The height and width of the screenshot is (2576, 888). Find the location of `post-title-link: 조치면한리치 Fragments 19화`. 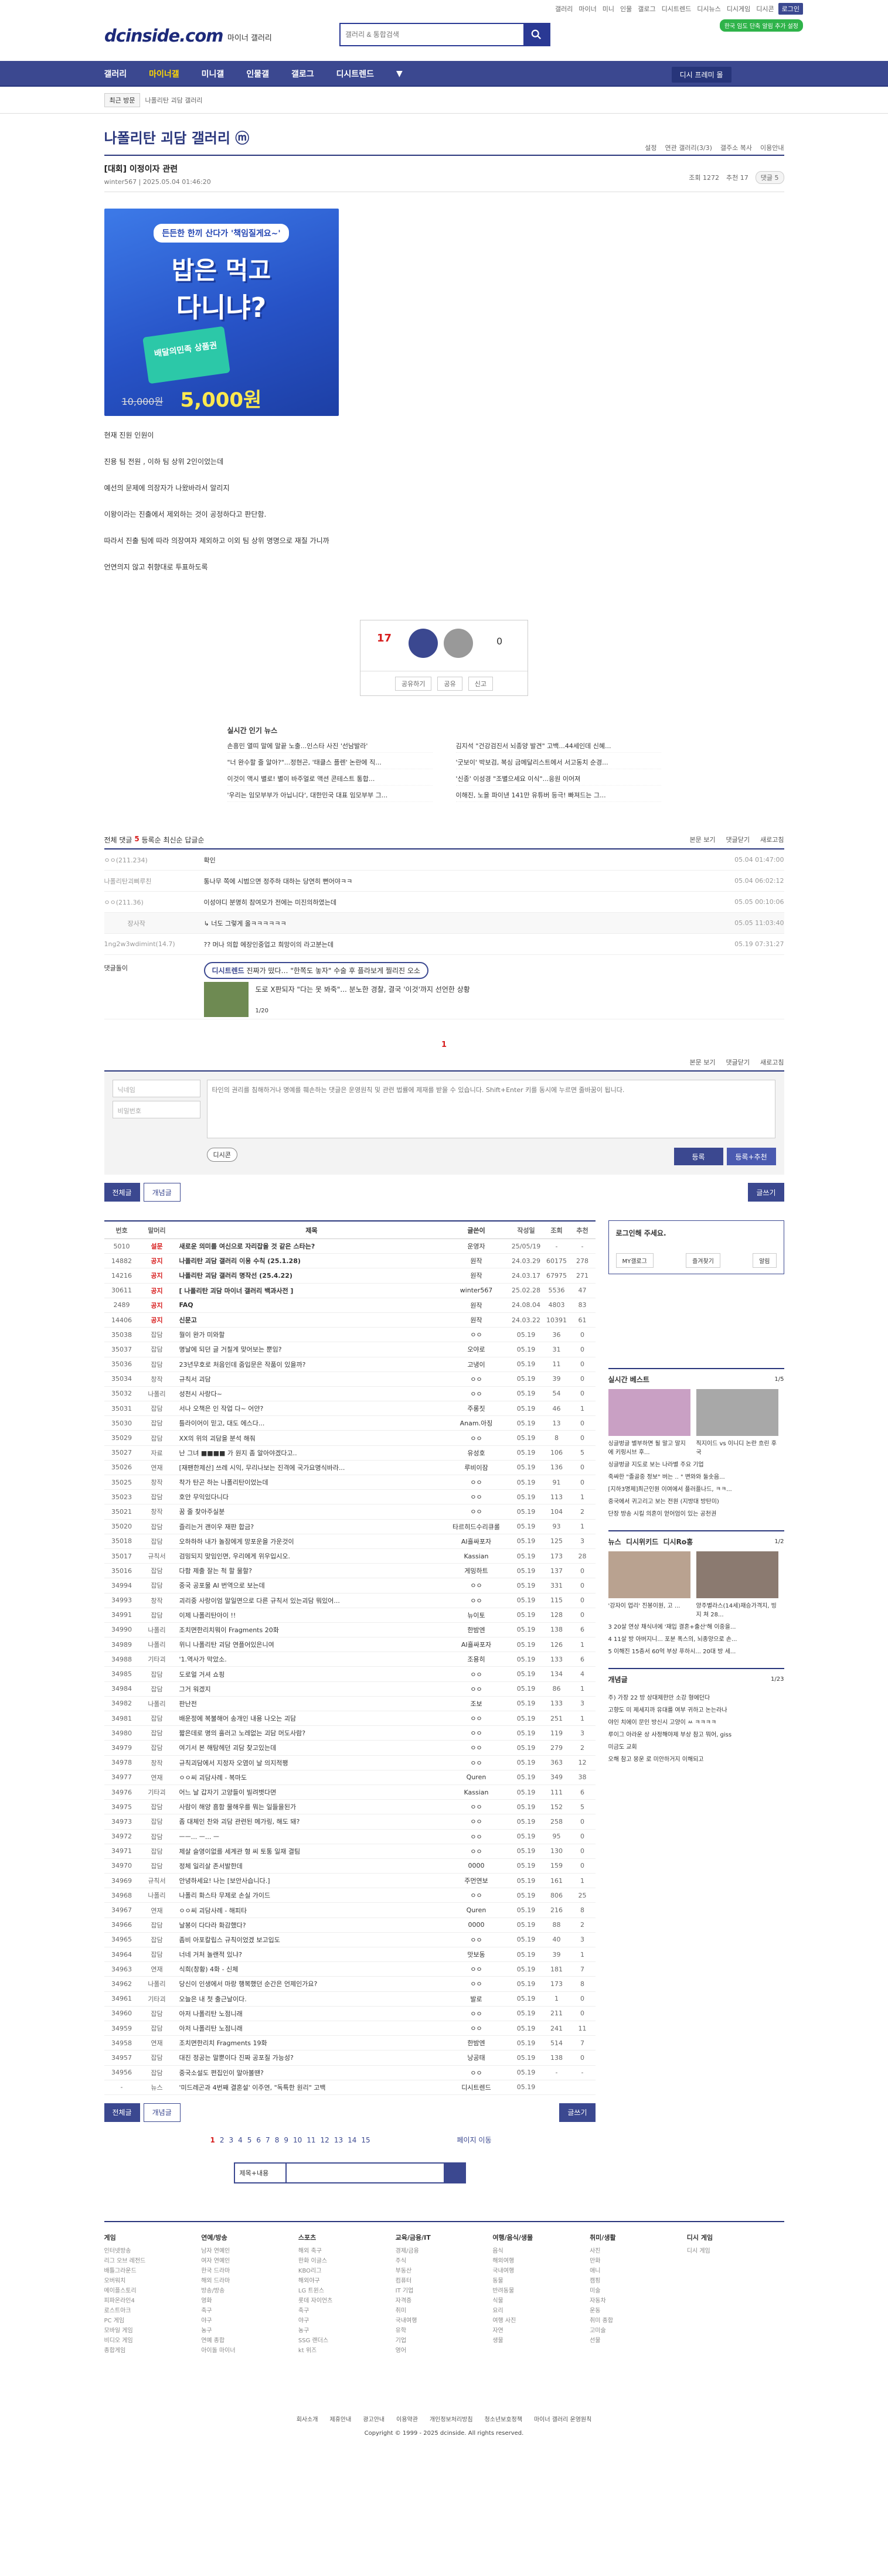

post-title-link: 조치면한리치 Fragments 19화 is located at coordinates (309, 2043).